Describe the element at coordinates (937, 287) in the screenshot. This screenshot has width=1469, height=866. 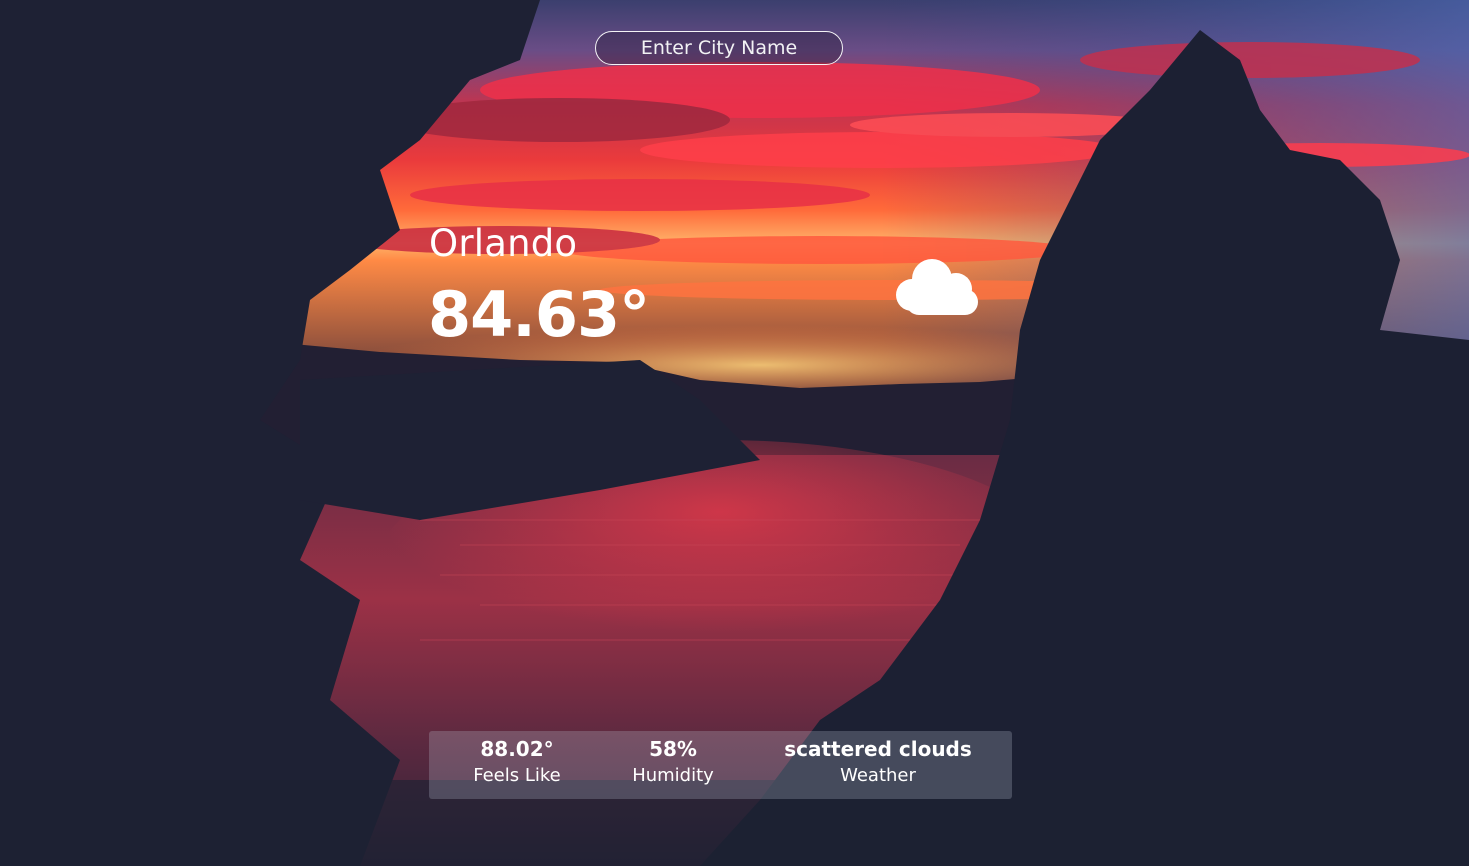
I see `cloud-icon` at that location.